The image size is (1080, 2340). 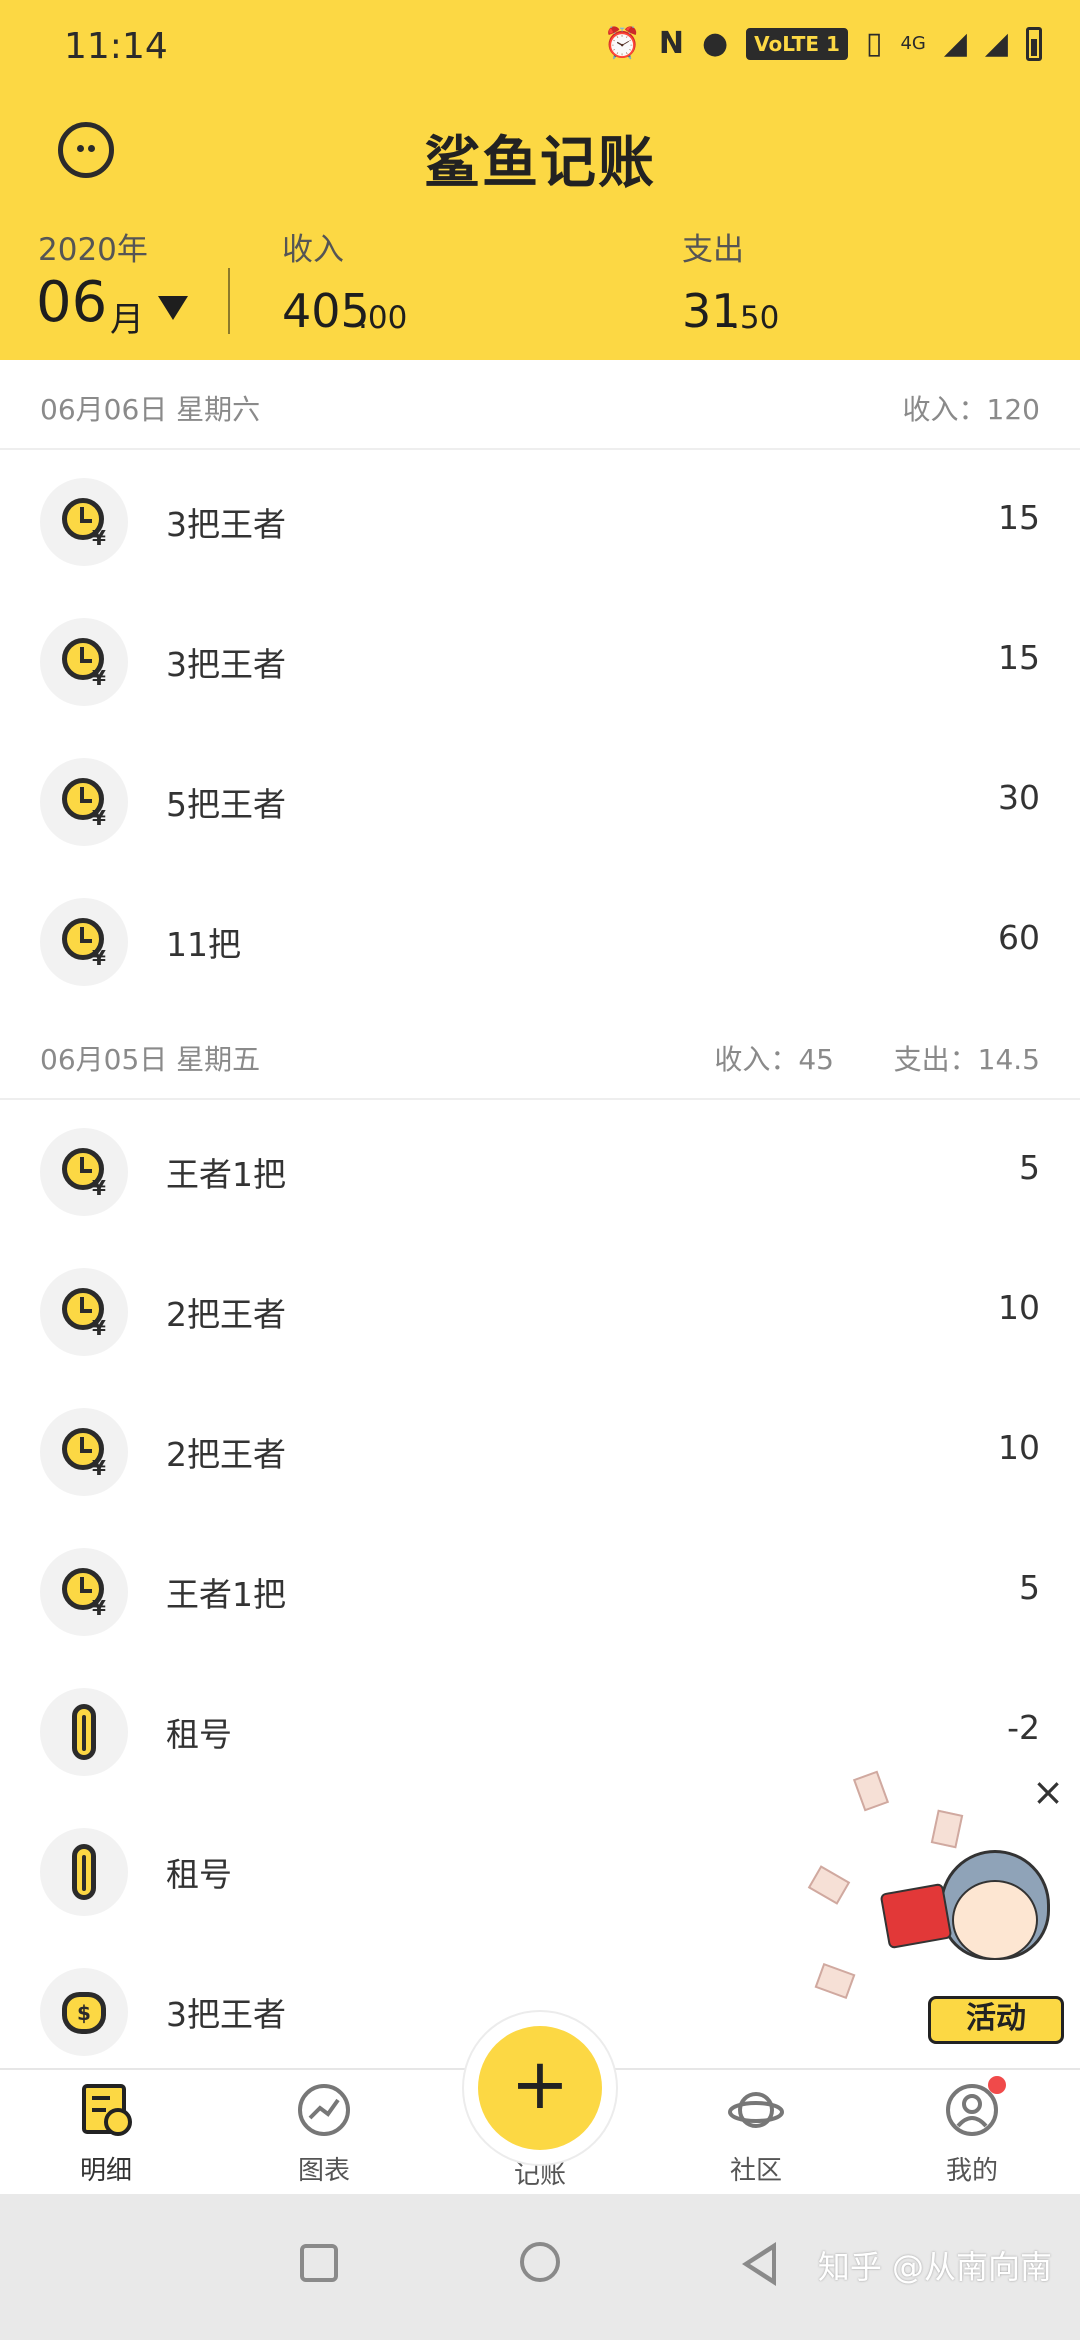 I want to click on location-icon: ●, so click(x=715, y=43).